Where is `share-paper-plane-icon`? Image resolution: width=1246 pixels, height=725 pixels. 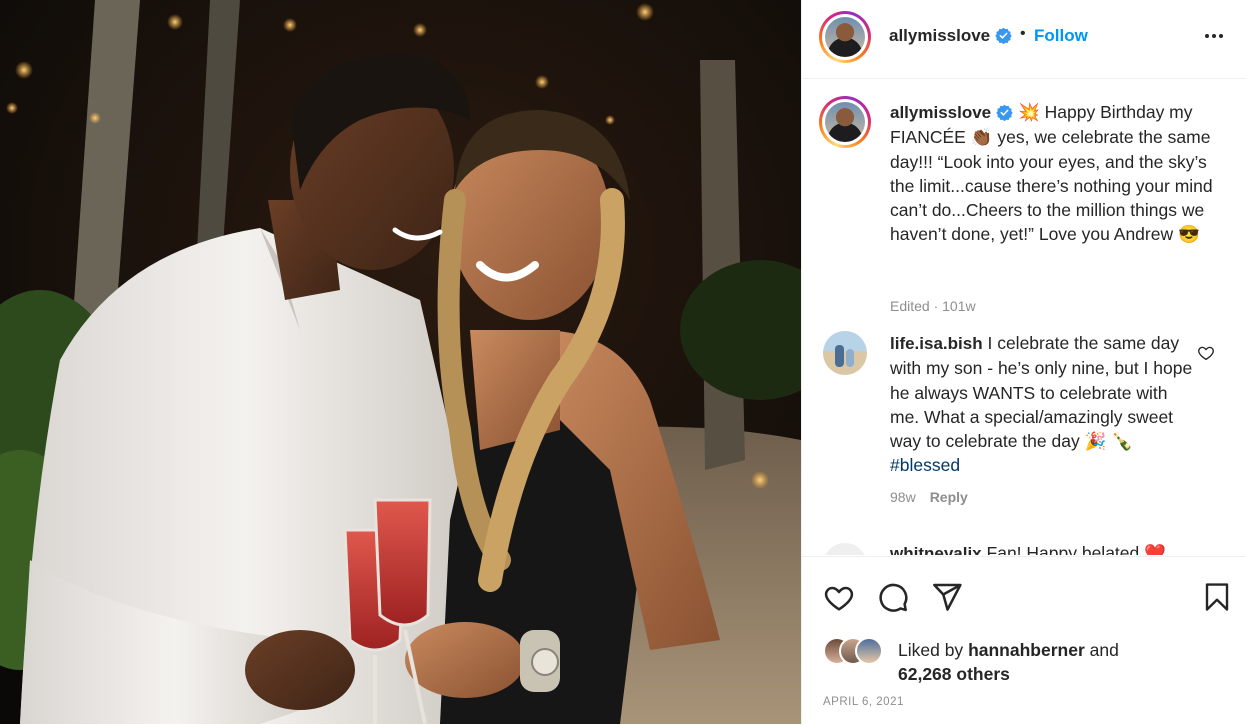
share-paper-plane-icon is located at coordinates (947, 597).